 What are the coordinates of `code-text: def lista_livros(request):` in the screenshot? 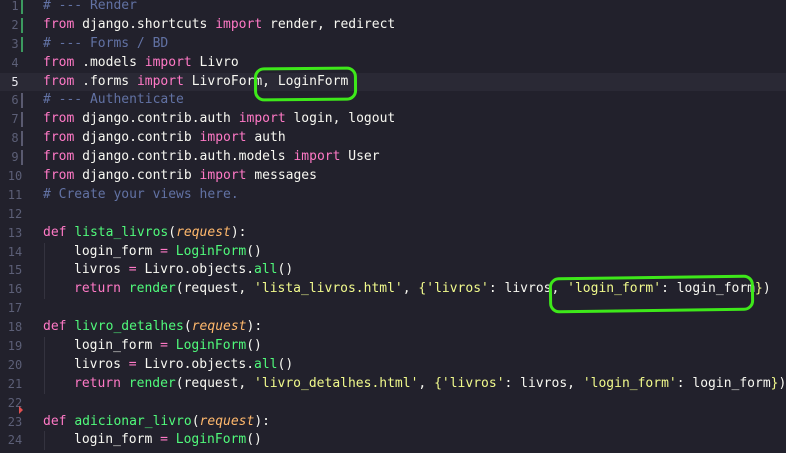 It's located at (145, 233).